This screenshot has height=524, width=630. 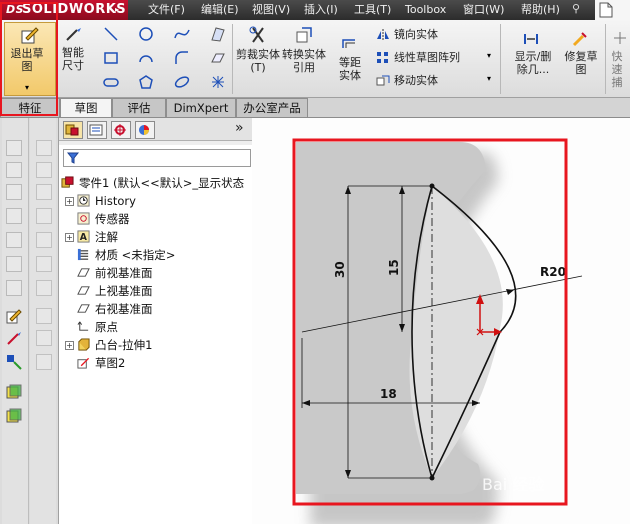 I want to click on menu-file: 文件(F), so click(x=166, y=10).